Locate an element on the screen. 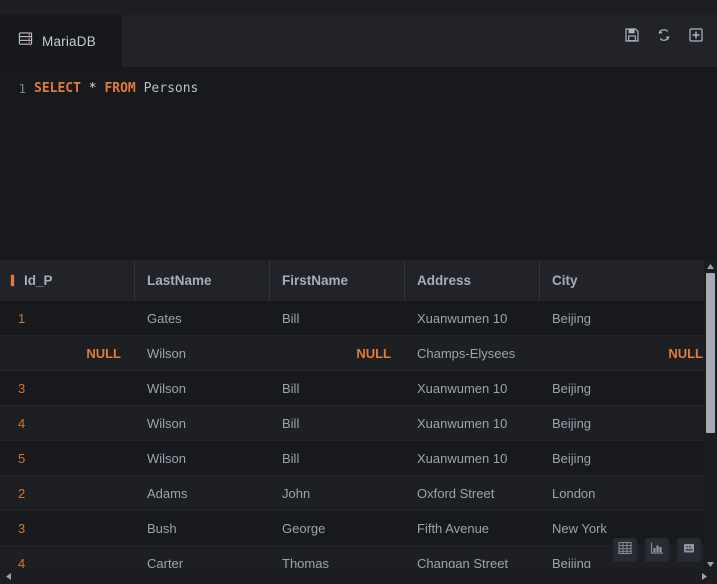 The height and width of the screenshot is (584, 717). tab-mariadb: MariaDB is located at coordinates (61, 41).